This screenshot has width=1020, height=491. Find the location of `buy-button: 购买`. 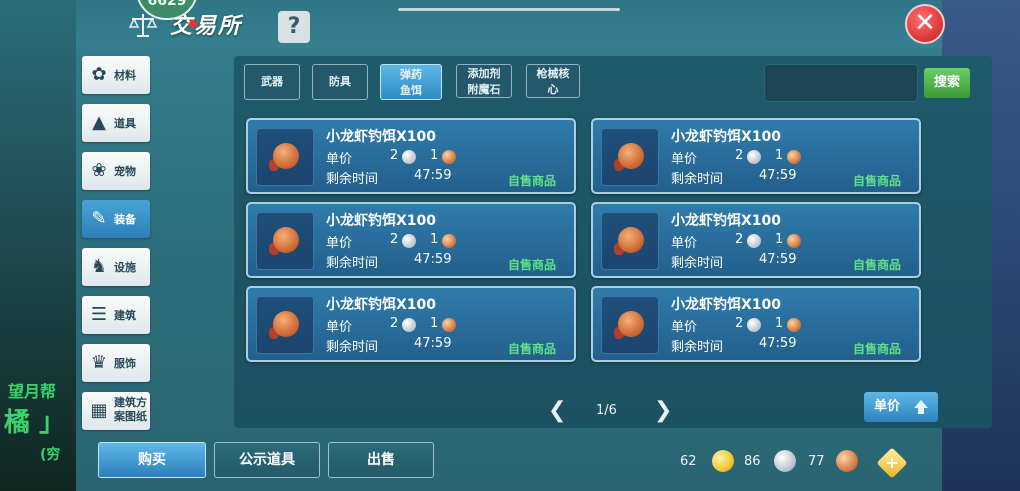

buy-button: 购买 is located at coordinates (152, 460).